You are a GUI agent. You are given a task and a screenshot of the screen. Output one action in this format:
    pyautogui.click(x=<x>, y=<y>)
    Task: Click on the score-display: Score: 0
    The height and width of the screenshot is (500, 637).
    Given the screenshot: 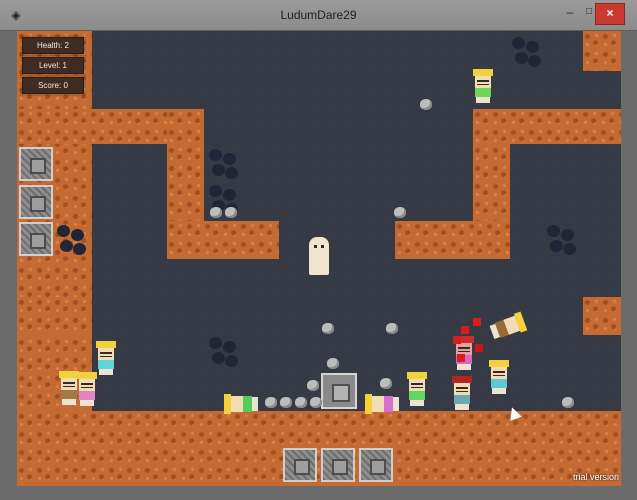 What is the action you would take?
    pyautogui.click(x=53, y=85)
    